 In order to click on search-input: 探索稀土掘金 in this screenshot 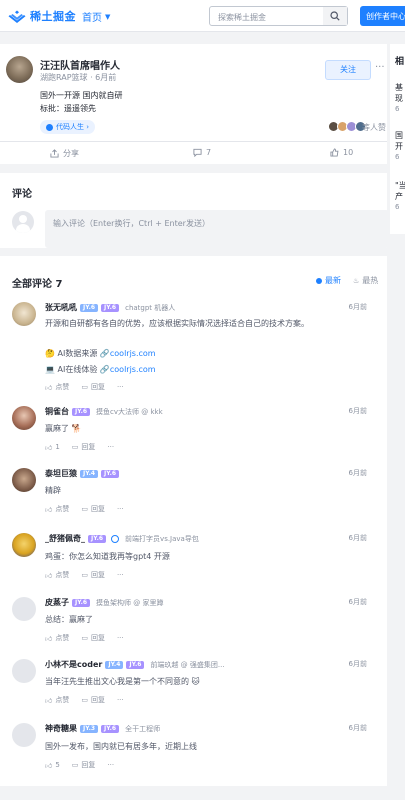, I will do `click(242, 17)`.